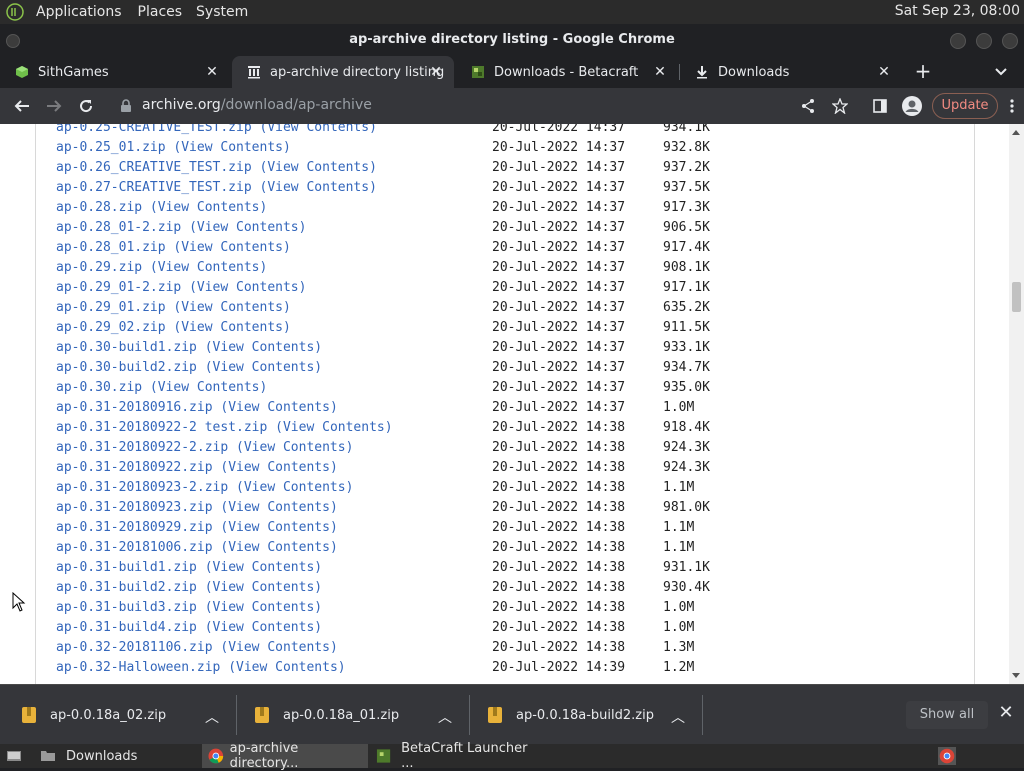  What do you see at coordinates (126, 627) in the screenshot?
I see `file-link: ap-0.31-build4.zip` at bounding box center [126, 627].